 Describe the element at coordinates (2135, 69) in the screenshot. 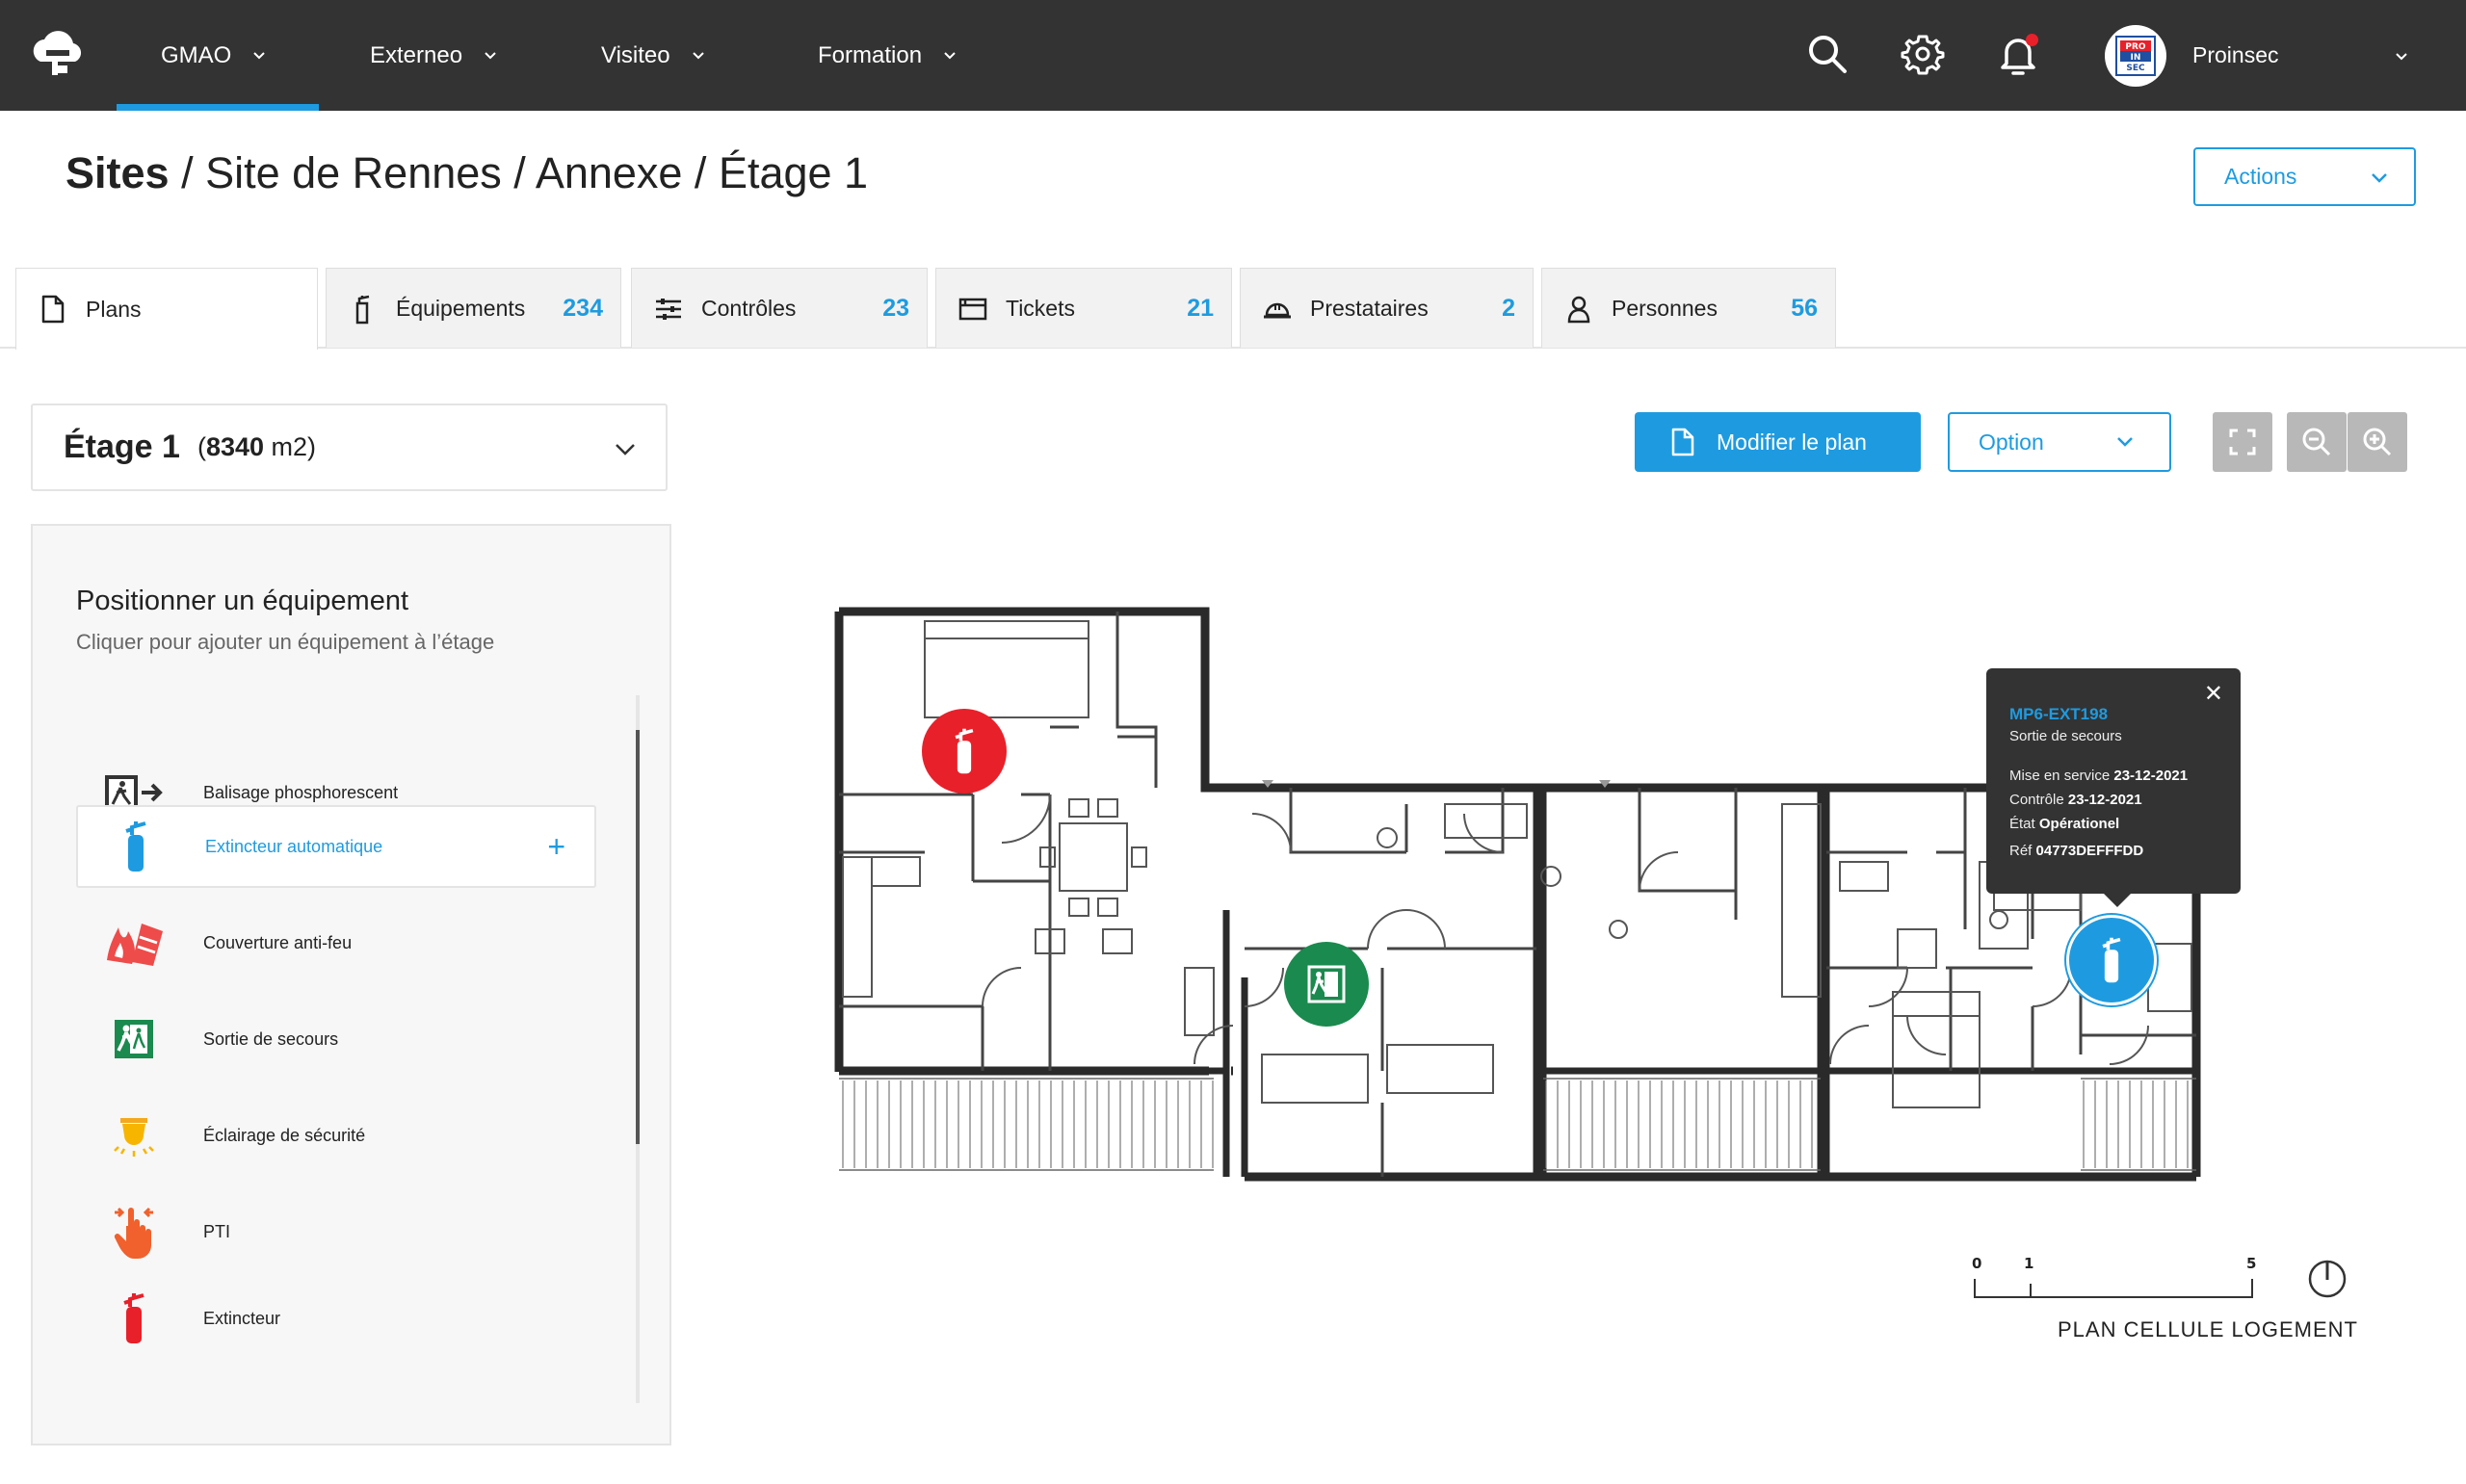

I see `svg-text: SEC` at that location.